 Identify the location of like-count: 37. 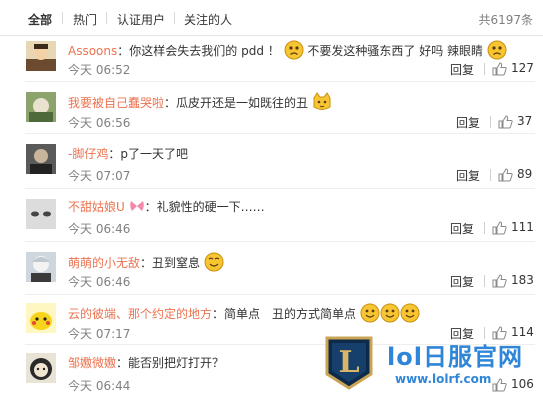
(525, 121).